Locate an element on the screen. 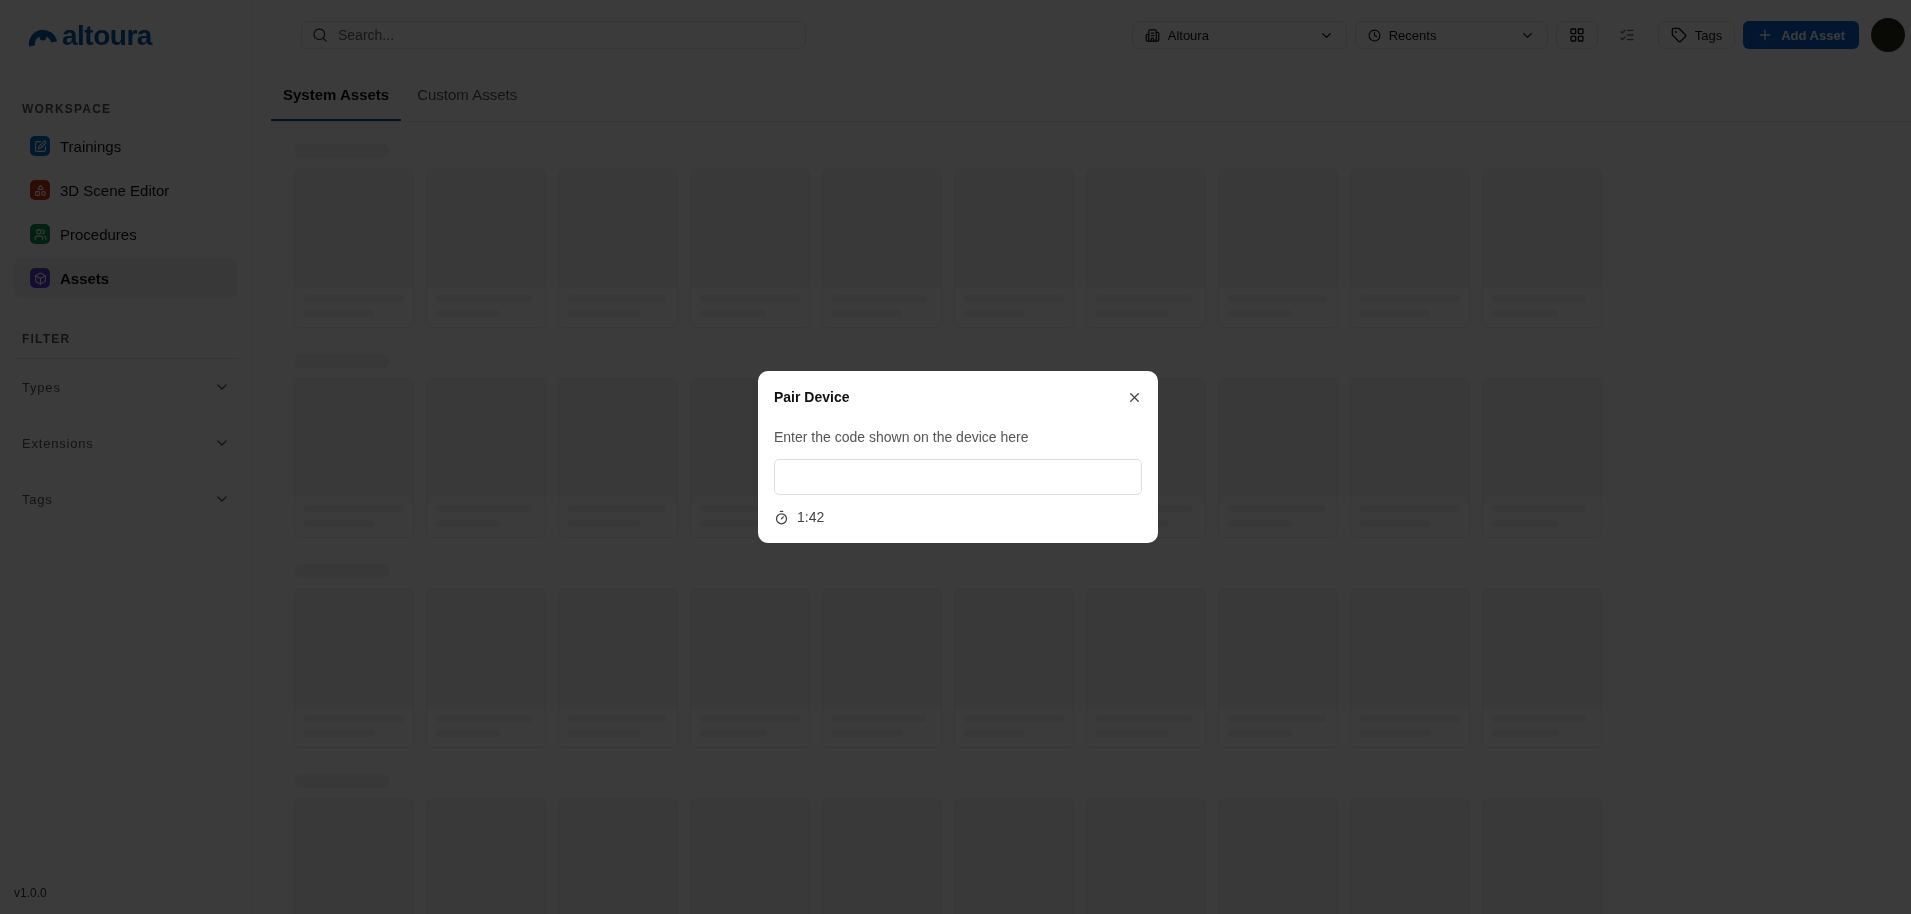 This screenshot has width=1911, height=914. countdown-timer: 1:42 is located at coordinates (811, 517).